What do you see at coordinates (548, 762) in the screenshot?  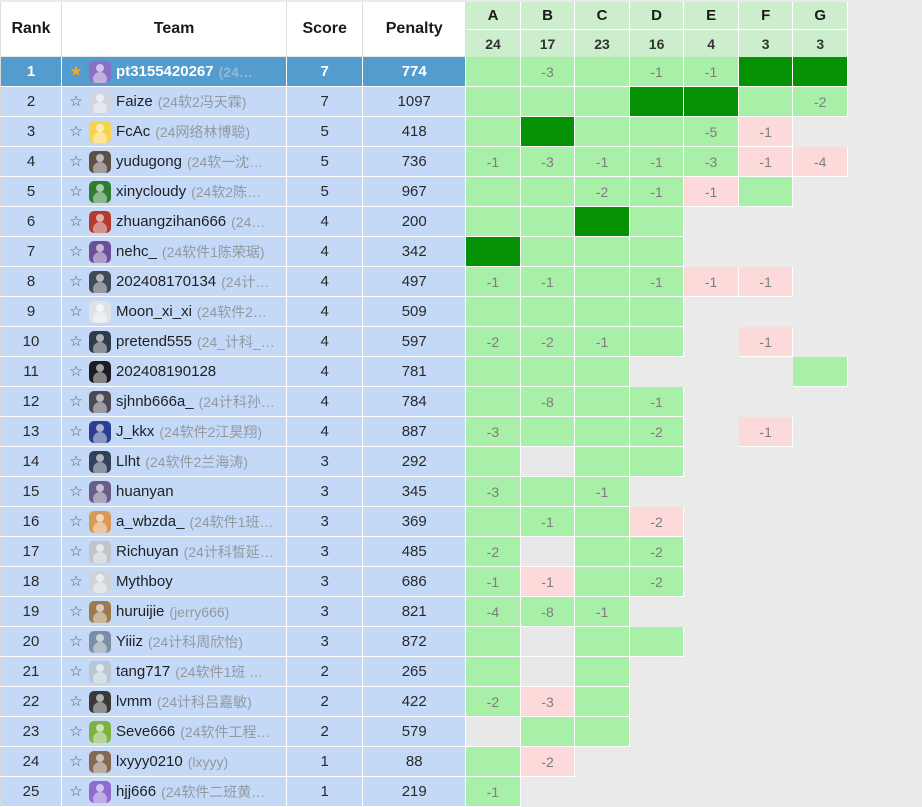 I see `problem-cell-b: -2` at bounding box center [548, 762].